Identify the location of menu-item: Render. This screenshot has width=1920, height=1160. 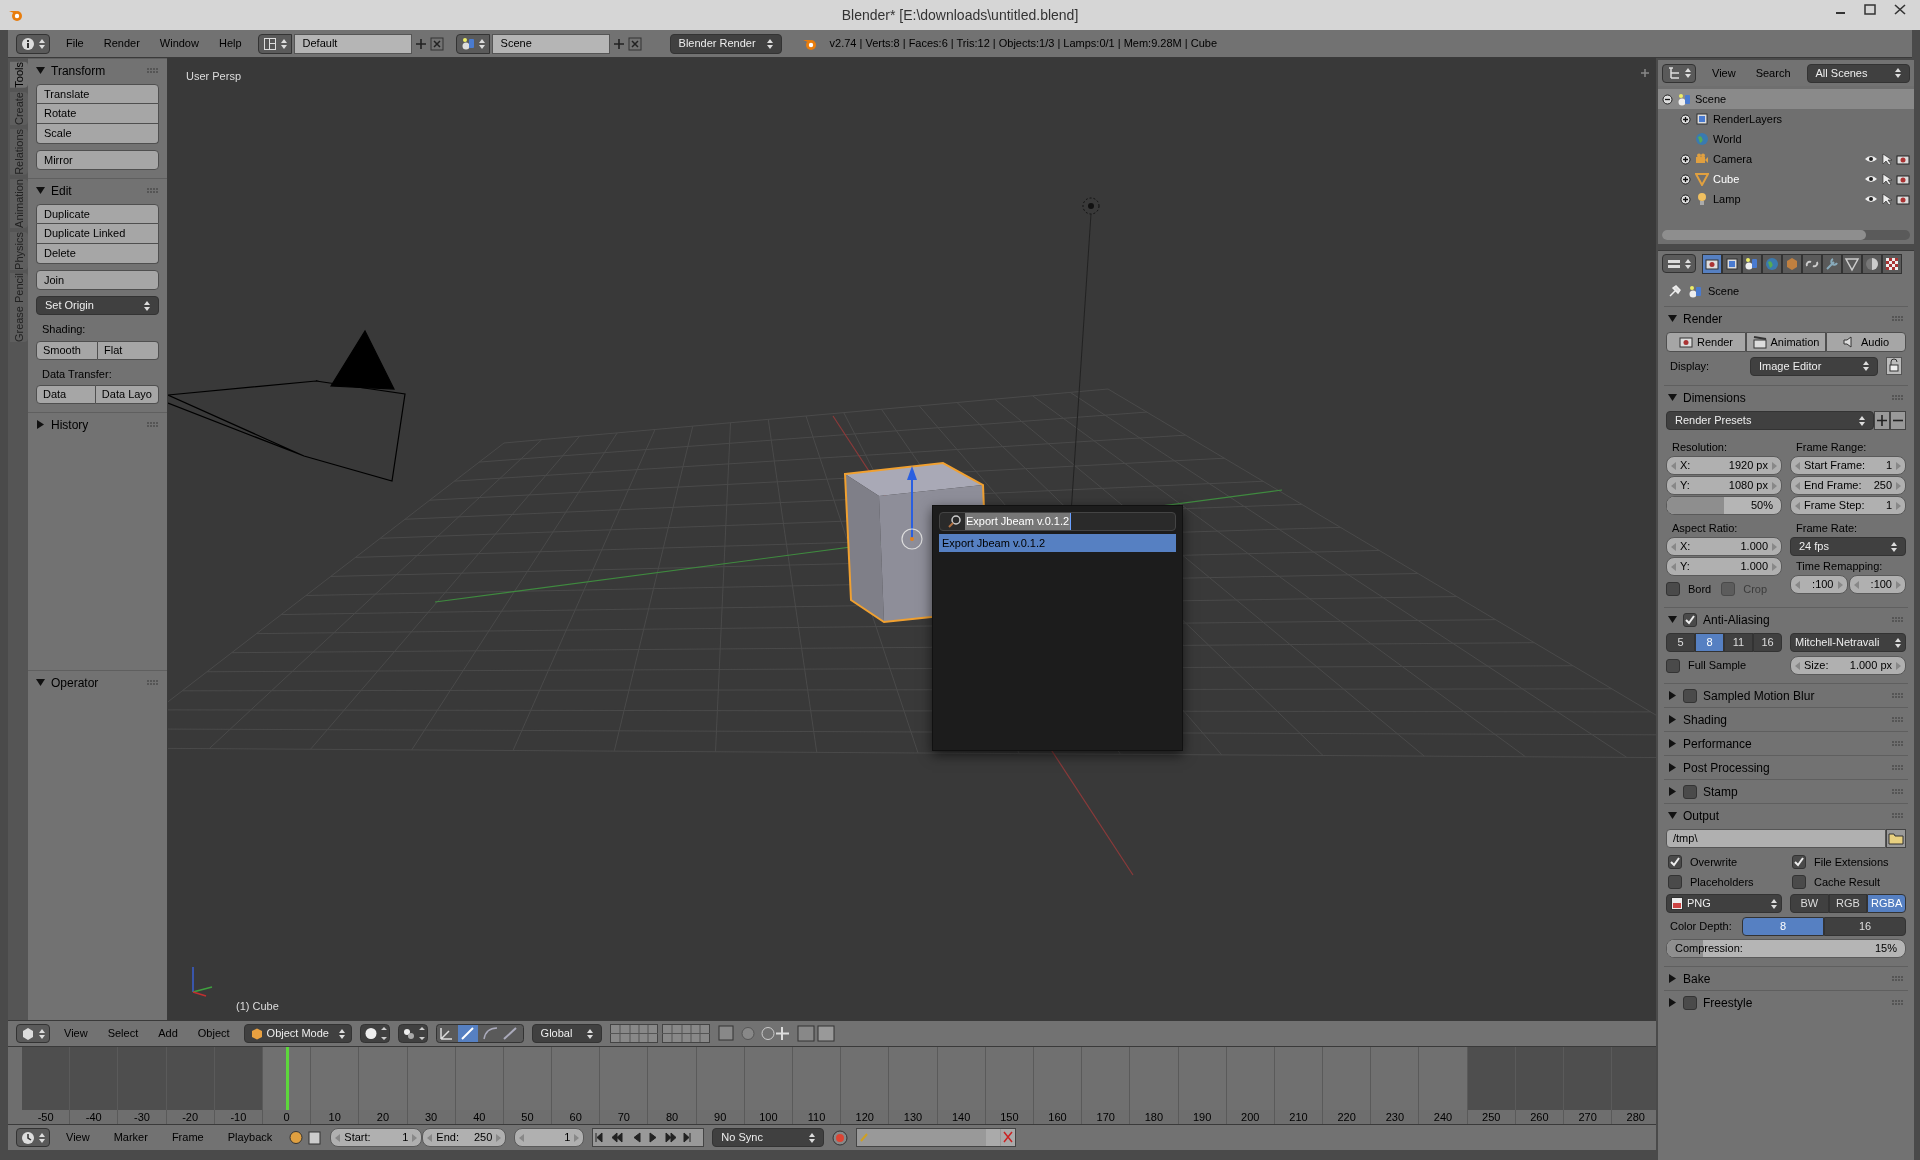
(121, 43).